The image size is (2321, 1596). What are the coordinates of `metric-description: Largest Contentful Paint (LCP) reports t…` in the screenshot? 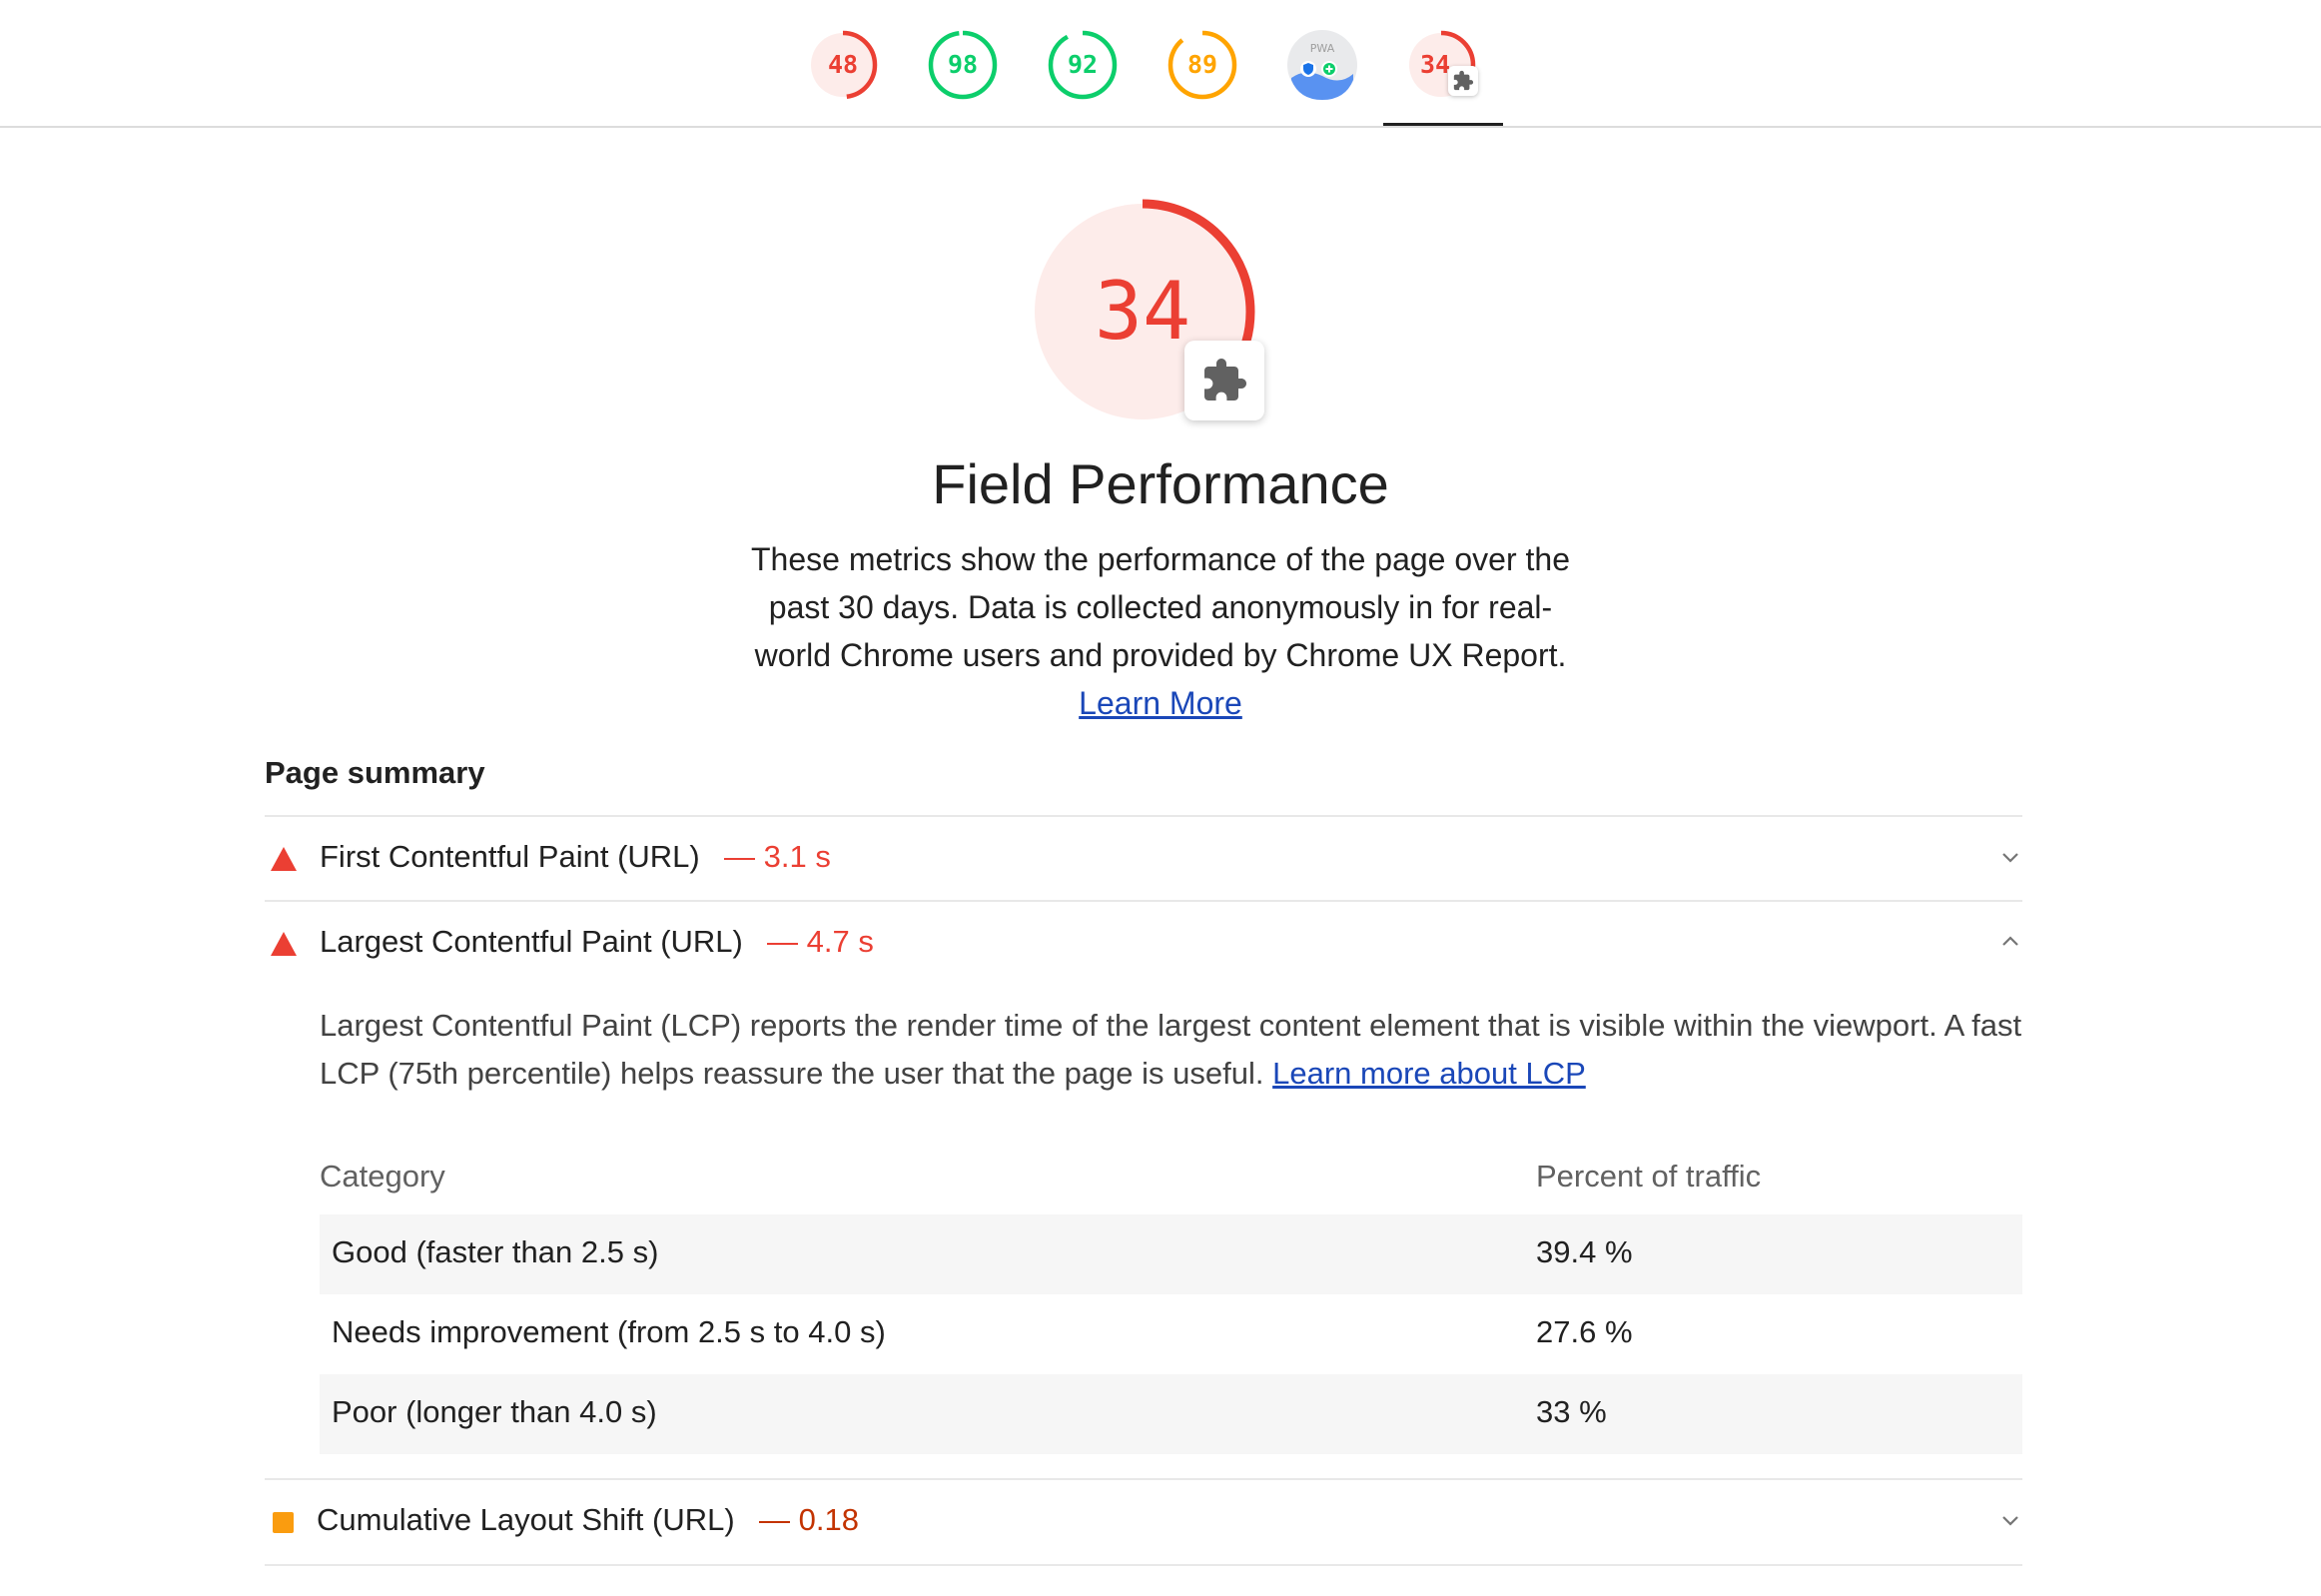 It's located at (1179, 1050).